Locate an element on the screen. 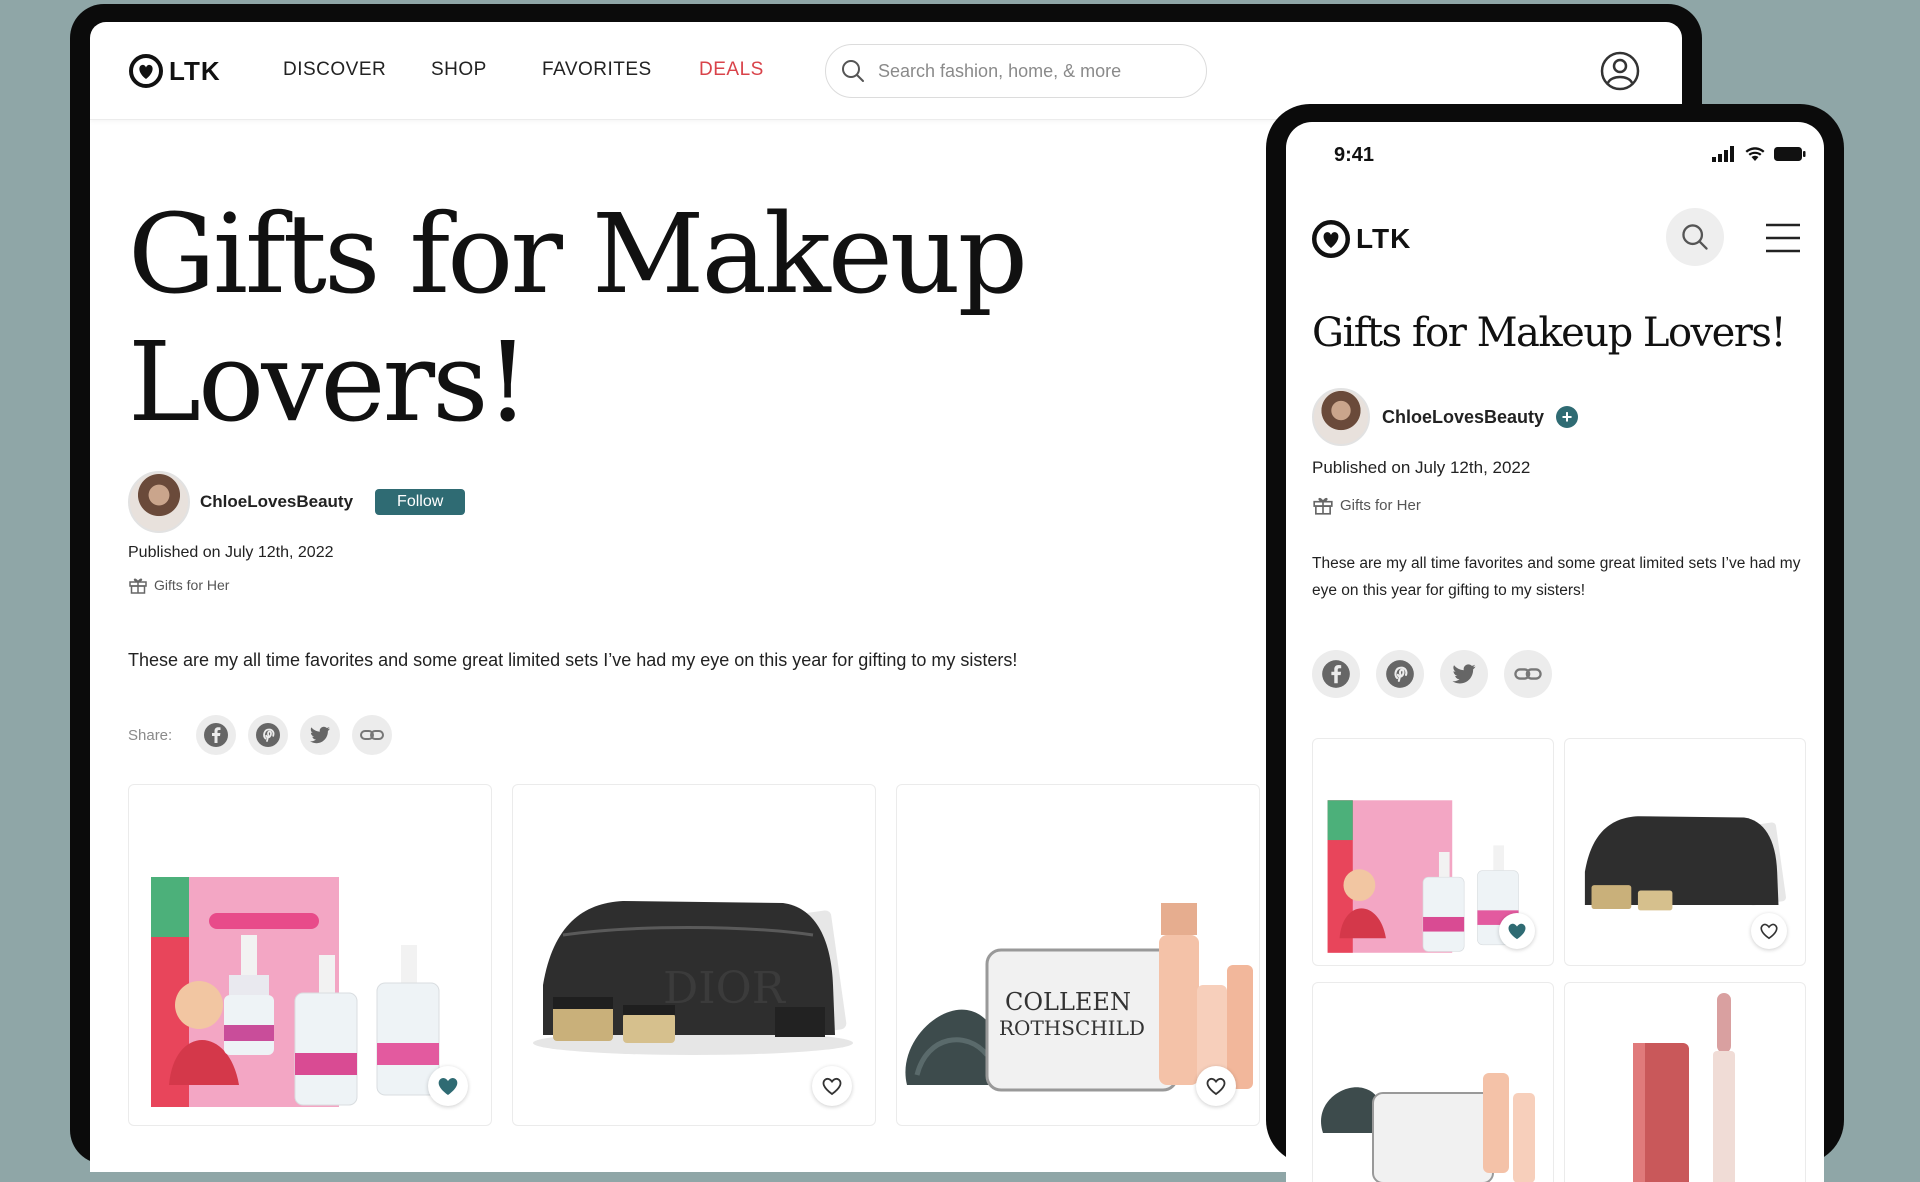  search-input is located at coordinates (1028, 71).